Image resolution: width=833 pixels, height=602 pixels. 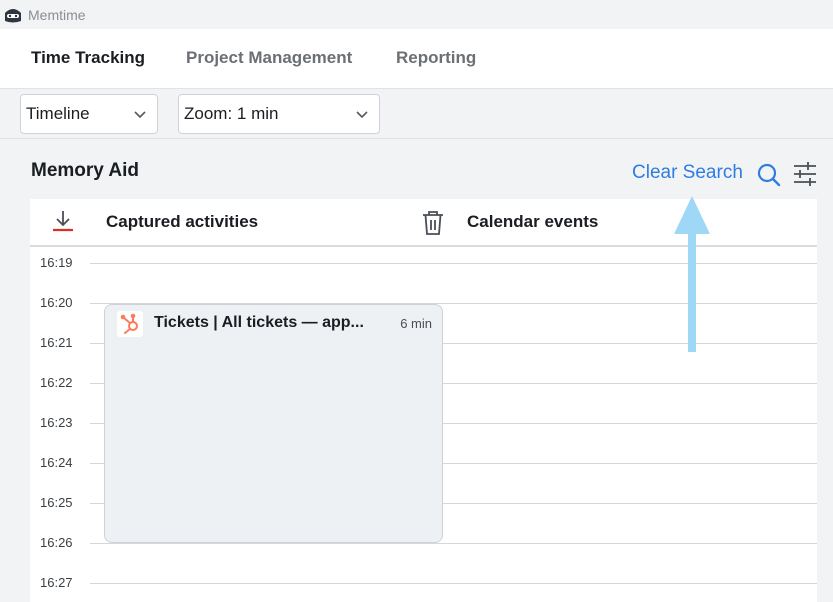 I want to click on view-select-value: Timeline, so click(x=58, y=113).